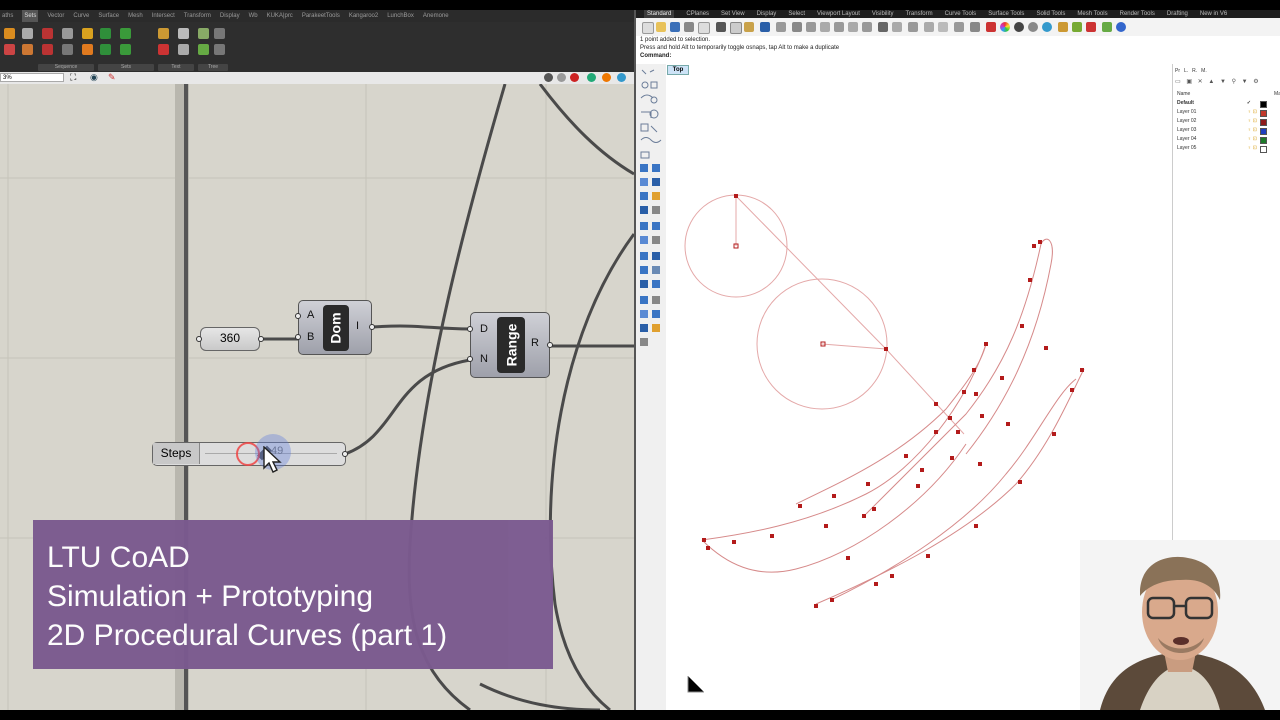 Image resolution: width=1280 pixels, height=720 pixels. What do you see at coordinates (1177, 14) in the screenshot?
I see `rhino-tab: Drafting` at bounding box center [1177, 14].